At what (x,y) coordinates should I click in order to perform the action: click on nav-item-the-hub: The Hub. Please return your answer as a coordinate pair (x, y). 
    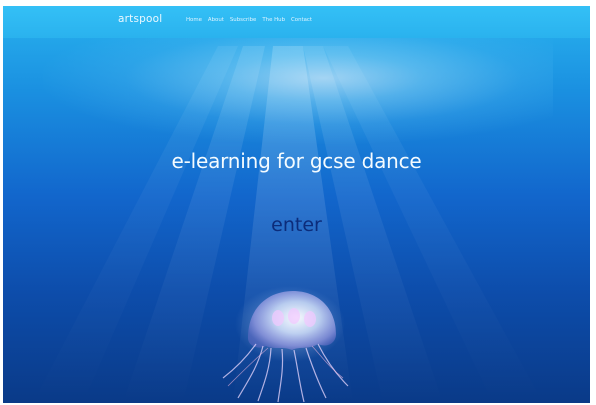
    Looking at the image, I should click on (273, 20).